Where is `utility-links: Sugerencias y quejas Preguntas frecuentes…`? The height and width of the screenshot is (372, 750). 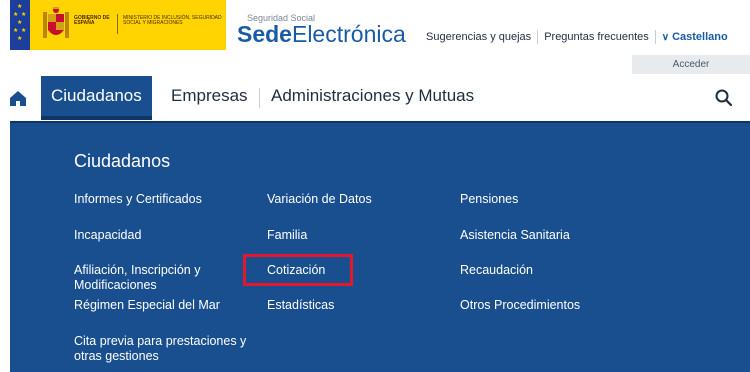
utility-links: Sugerencias y quejas Preguntas frecuentes… is located at coordinates (577, 37).